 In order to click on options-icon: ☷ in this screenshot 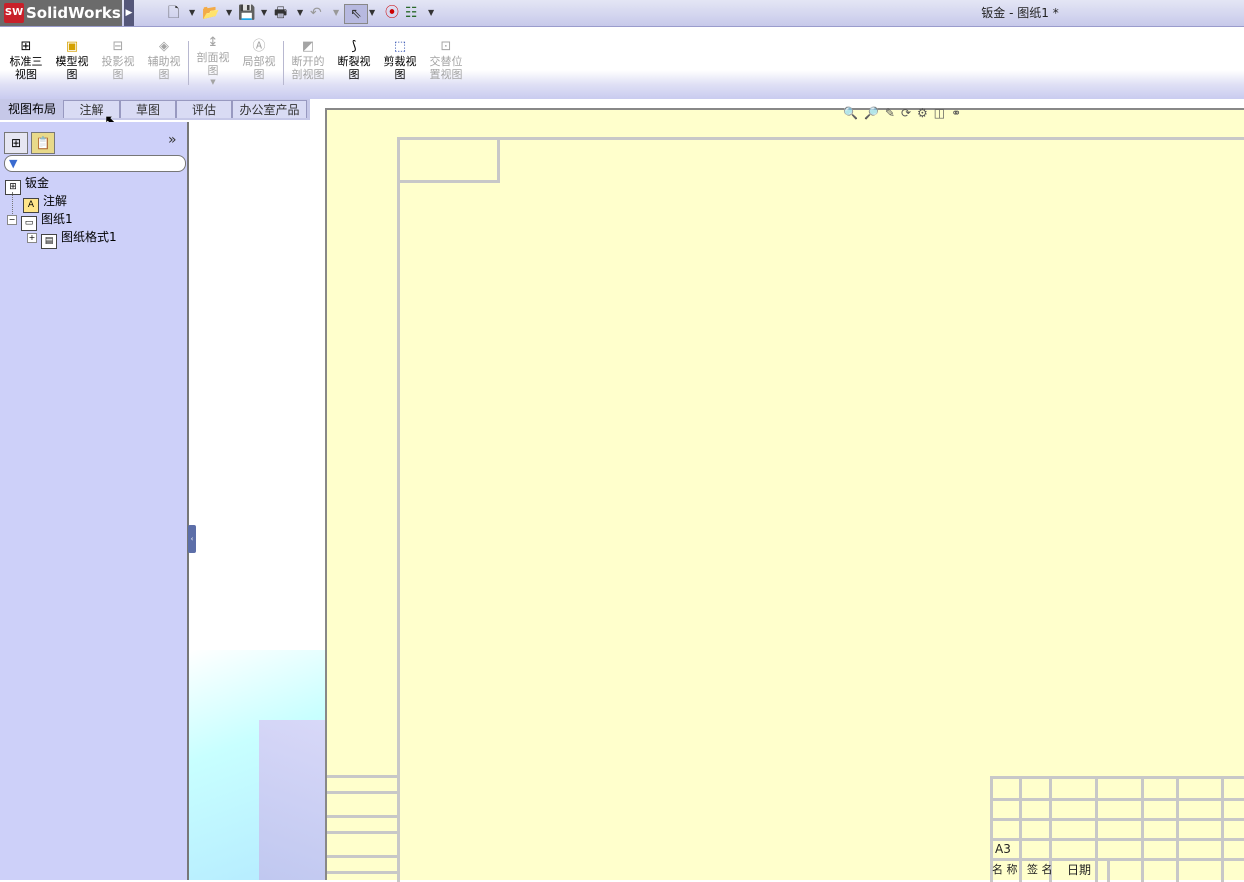, I will do `click(411, 13)`.